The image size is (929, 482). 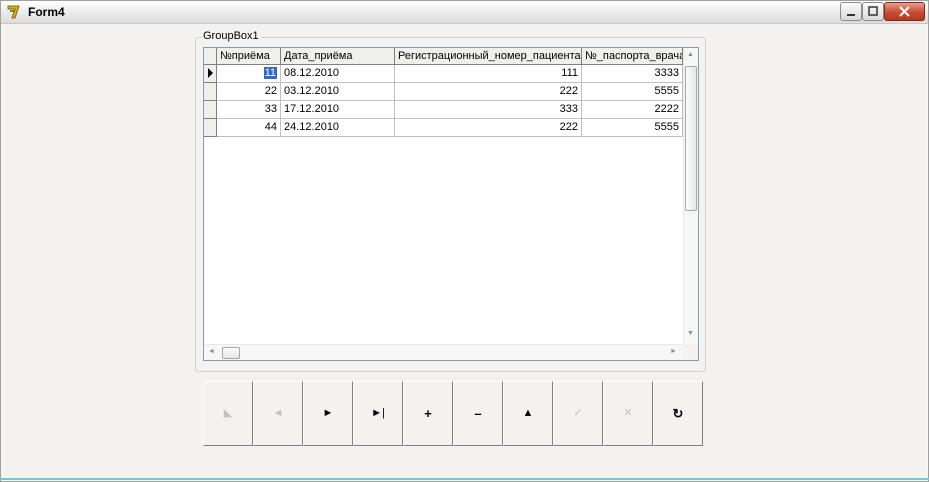 I want to click on delete-record-icon: –, so click(x=478, y=413).